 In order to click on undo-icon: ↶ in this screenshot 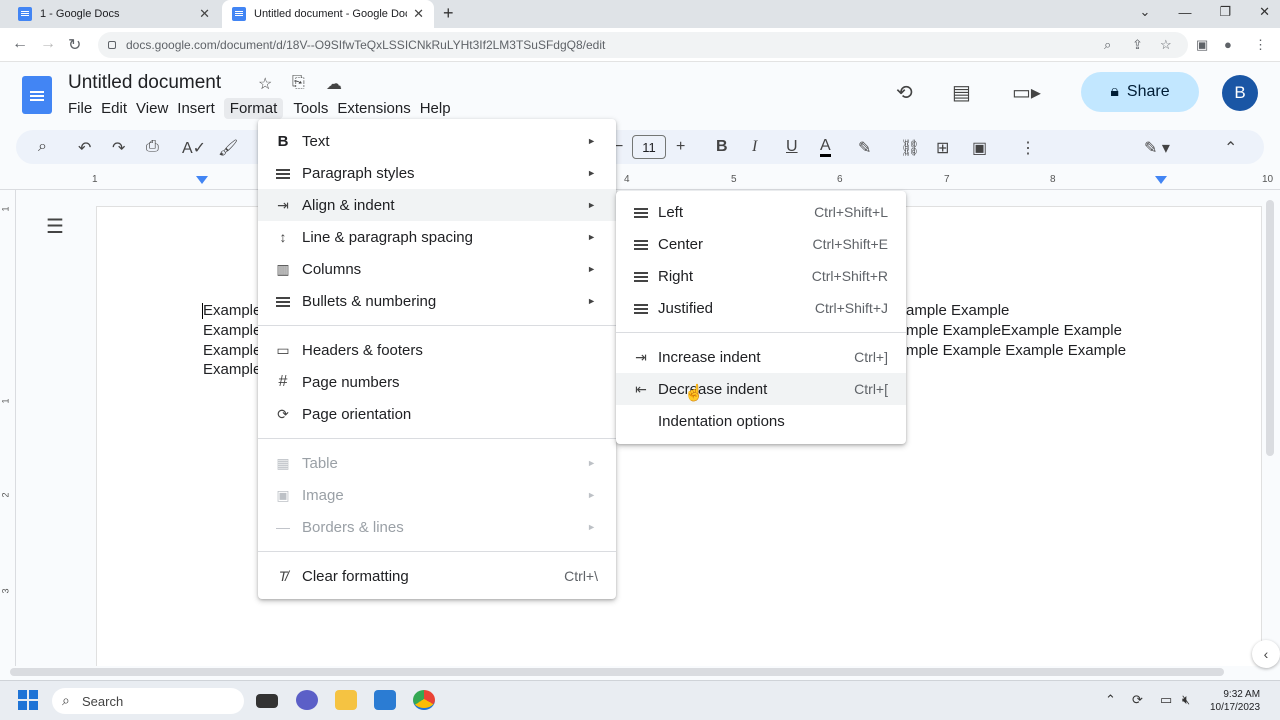, I will do `click(84, 148)`.